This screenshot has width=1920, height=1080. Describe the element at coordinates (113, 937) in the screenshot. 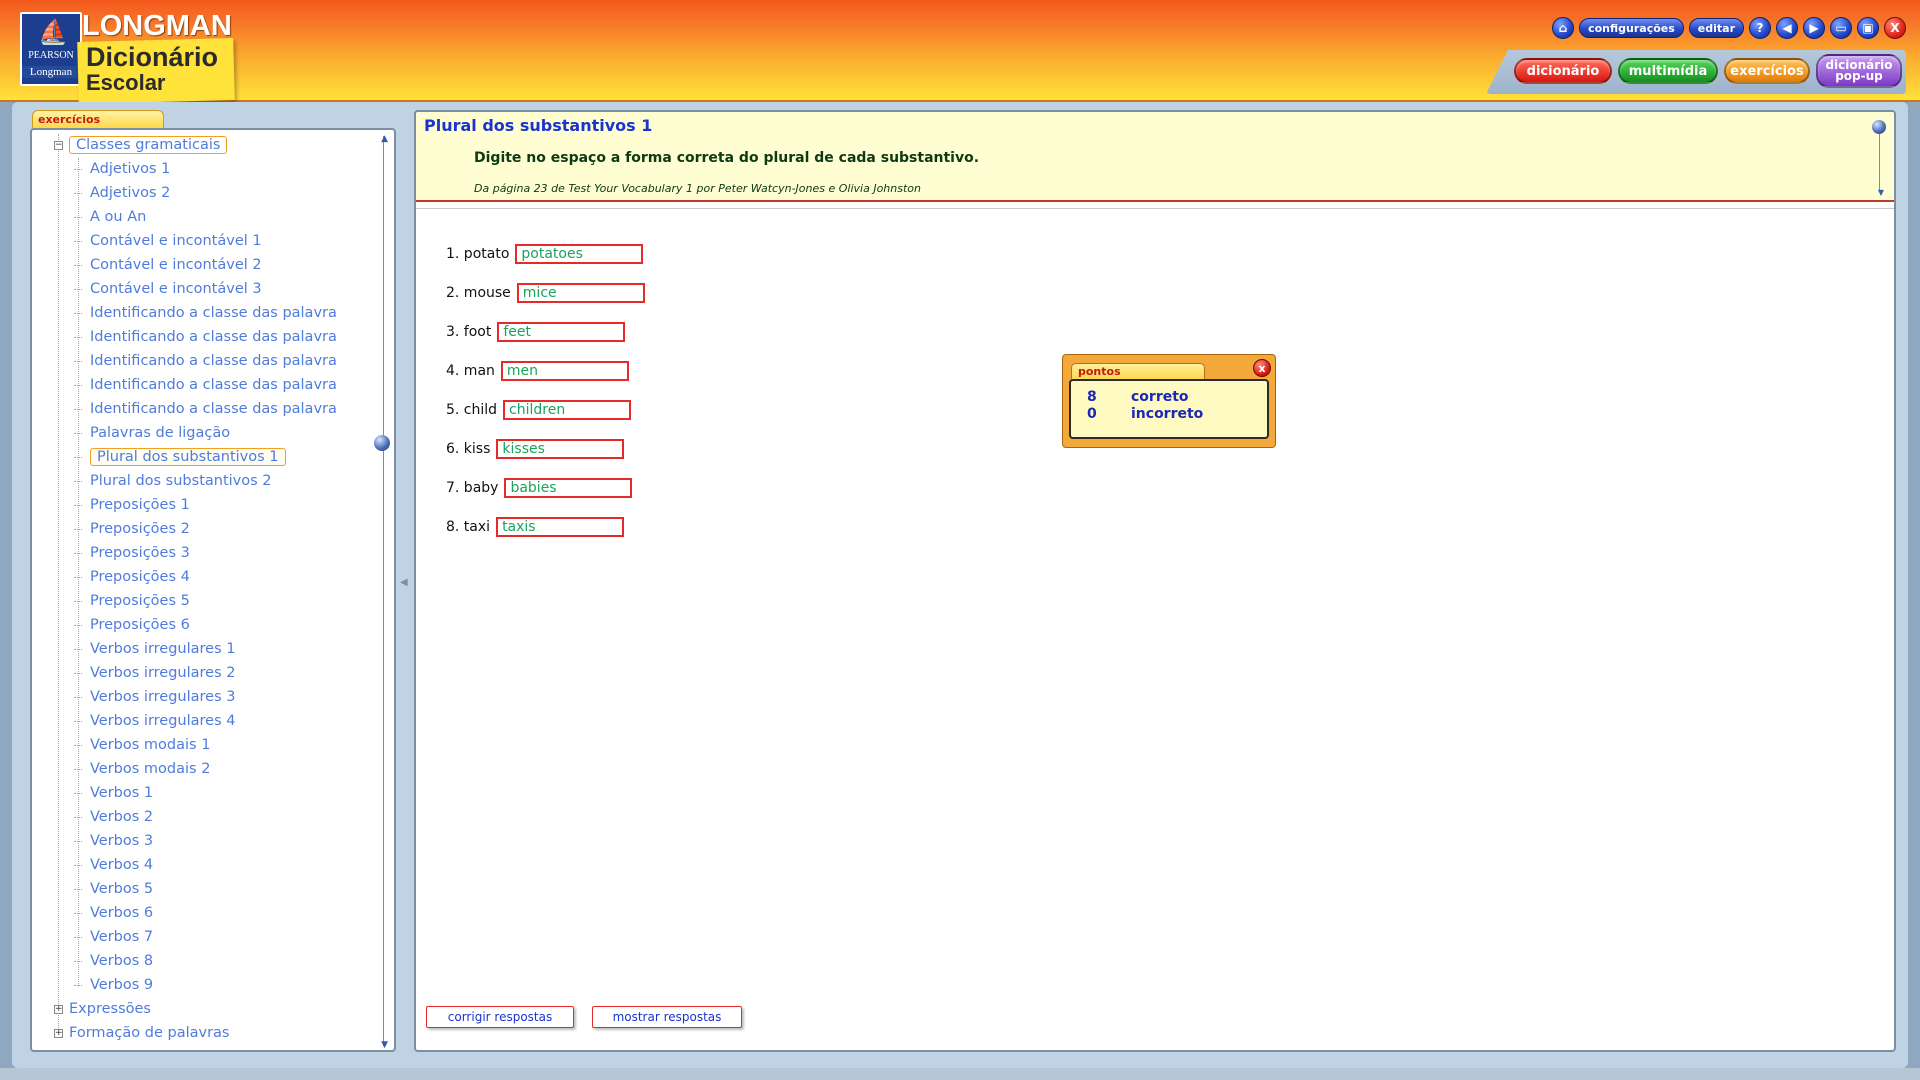

I see `sidebar-item: Verbos 7` at that location.